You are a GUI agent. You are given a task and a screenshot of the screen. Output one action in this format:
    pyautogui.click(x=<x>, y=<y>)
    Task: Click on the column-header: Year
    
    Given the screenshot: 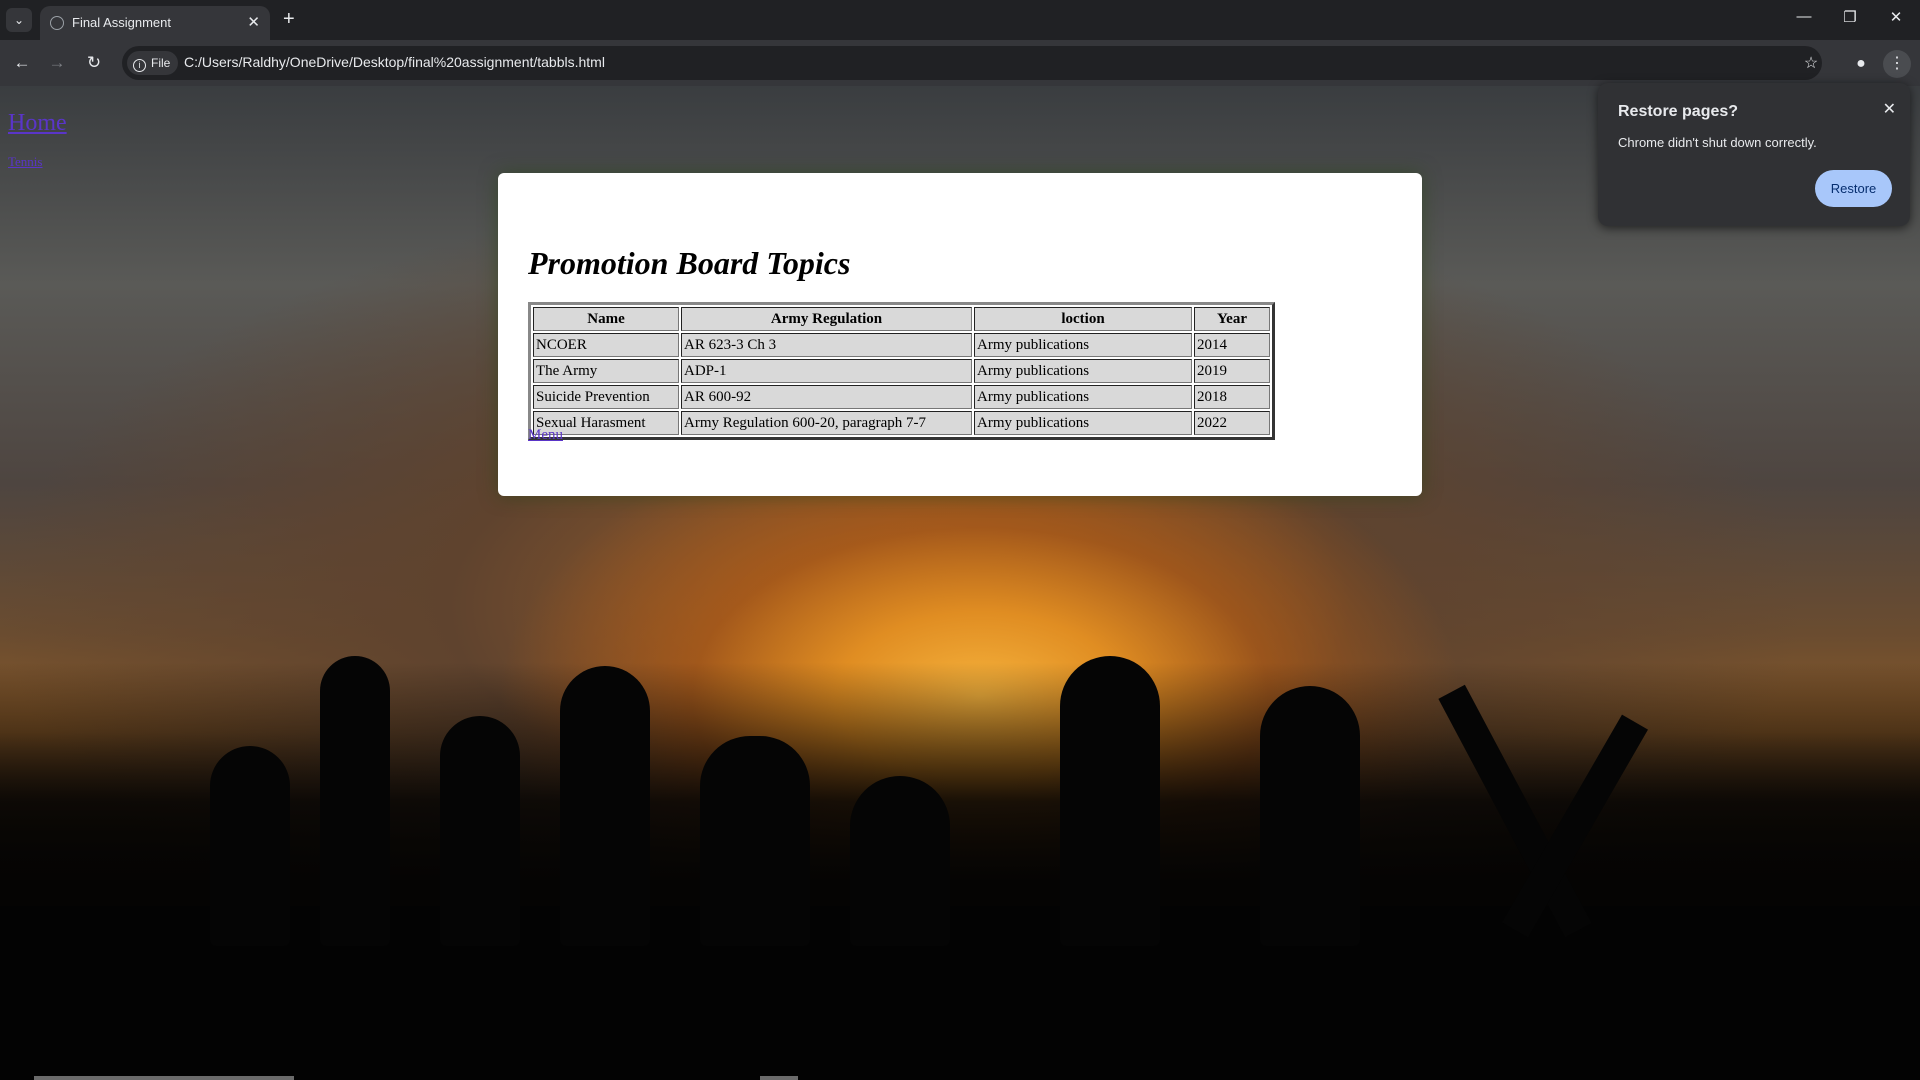 What is the action you would take?
    pyautogui.click(x=1232, y=319)
    